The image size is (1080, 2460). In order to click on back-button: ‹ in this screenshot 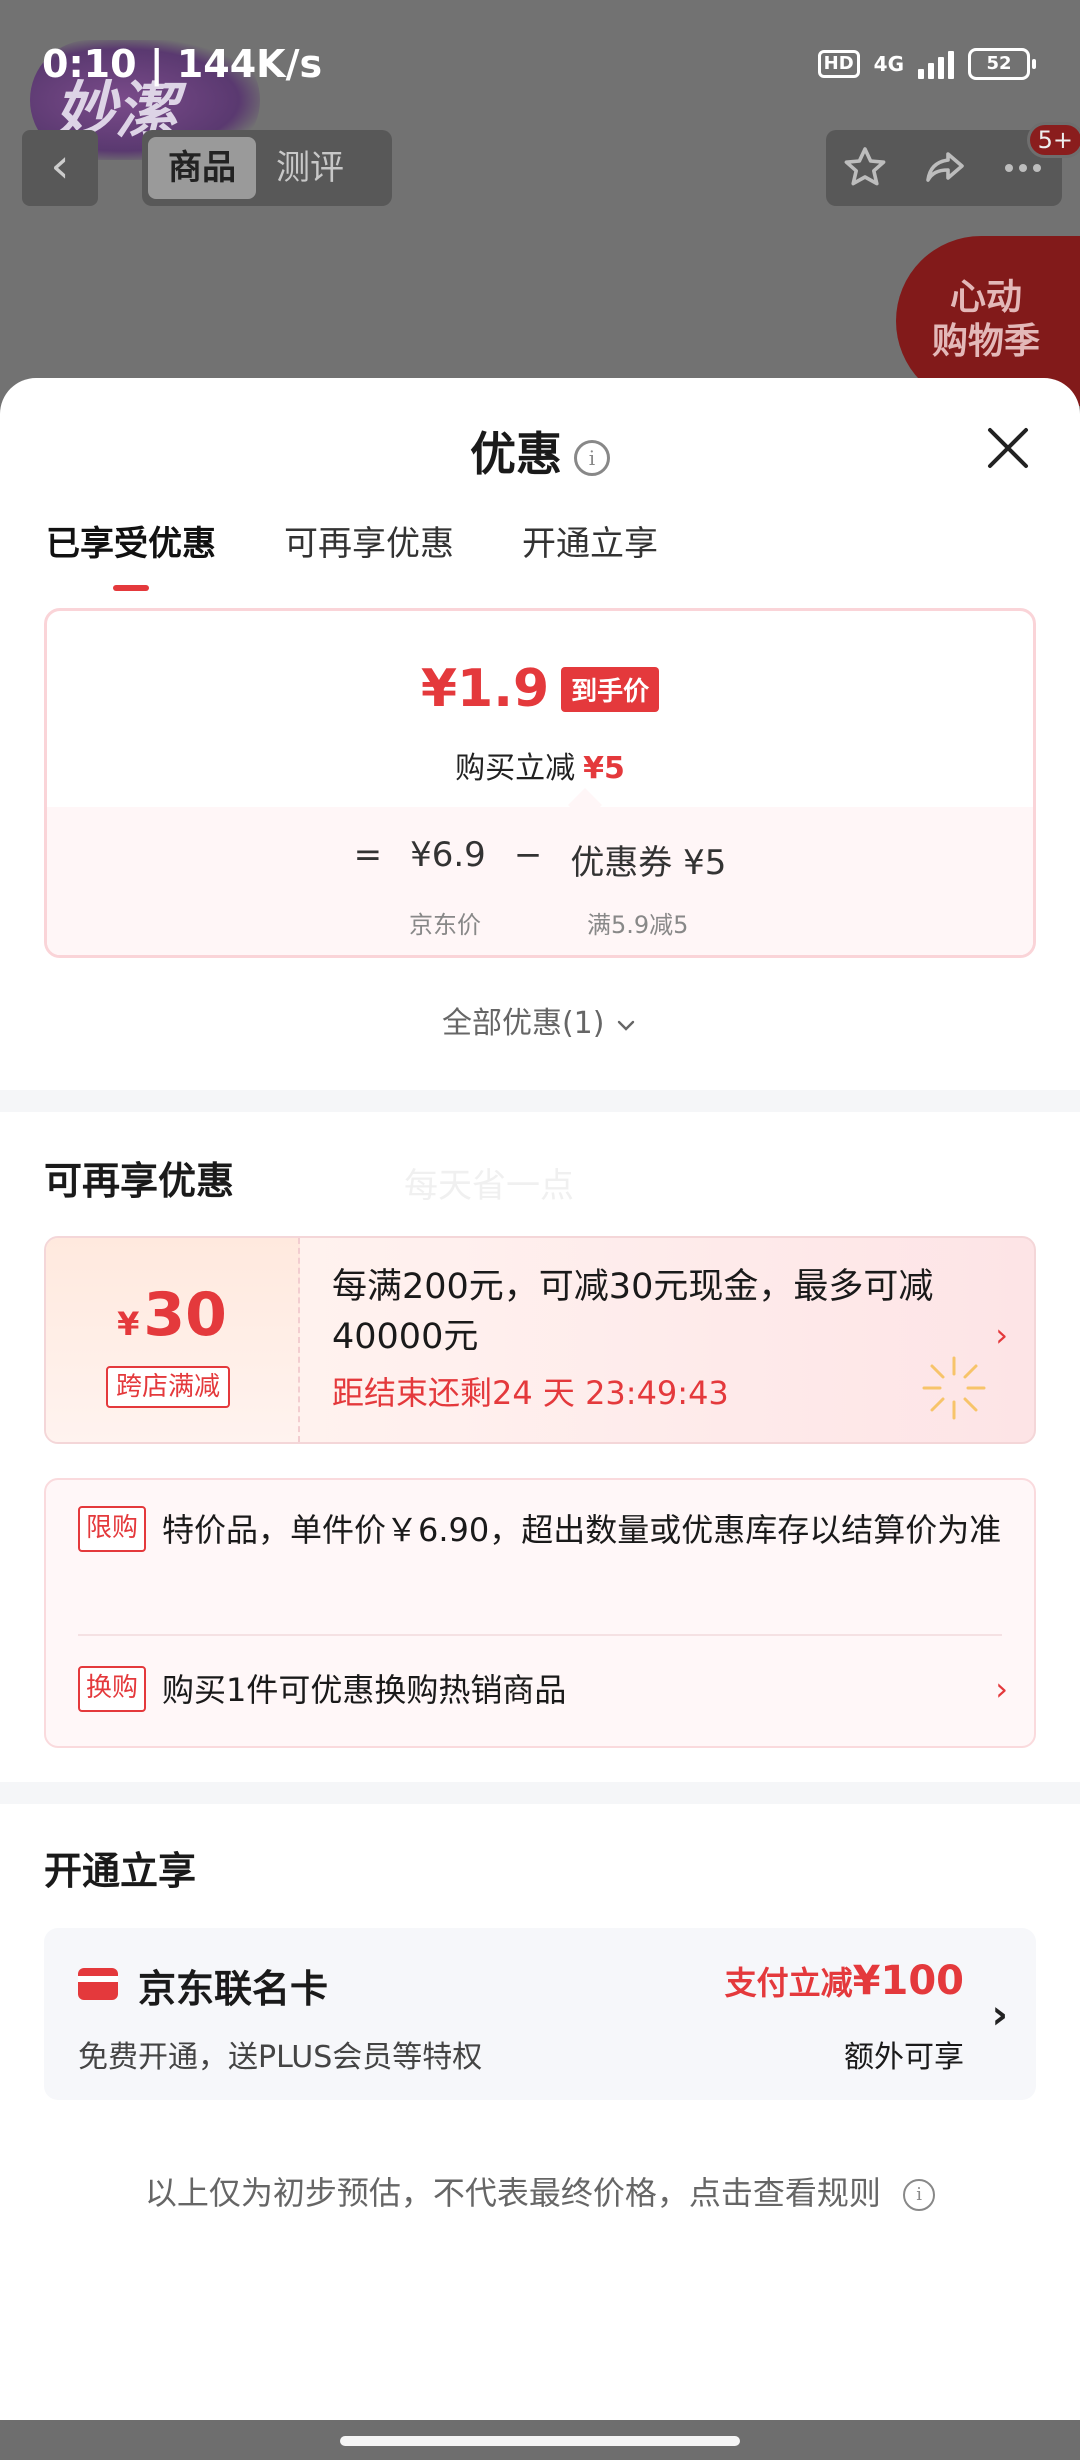, I will do `click(60, 168)`.